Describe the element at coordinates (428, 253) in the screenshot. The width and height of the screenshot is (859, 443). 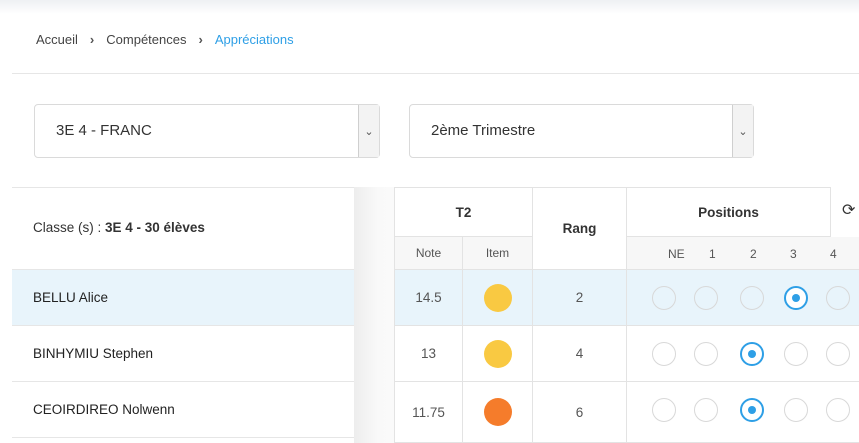
I see `header-note: Note` at that location.